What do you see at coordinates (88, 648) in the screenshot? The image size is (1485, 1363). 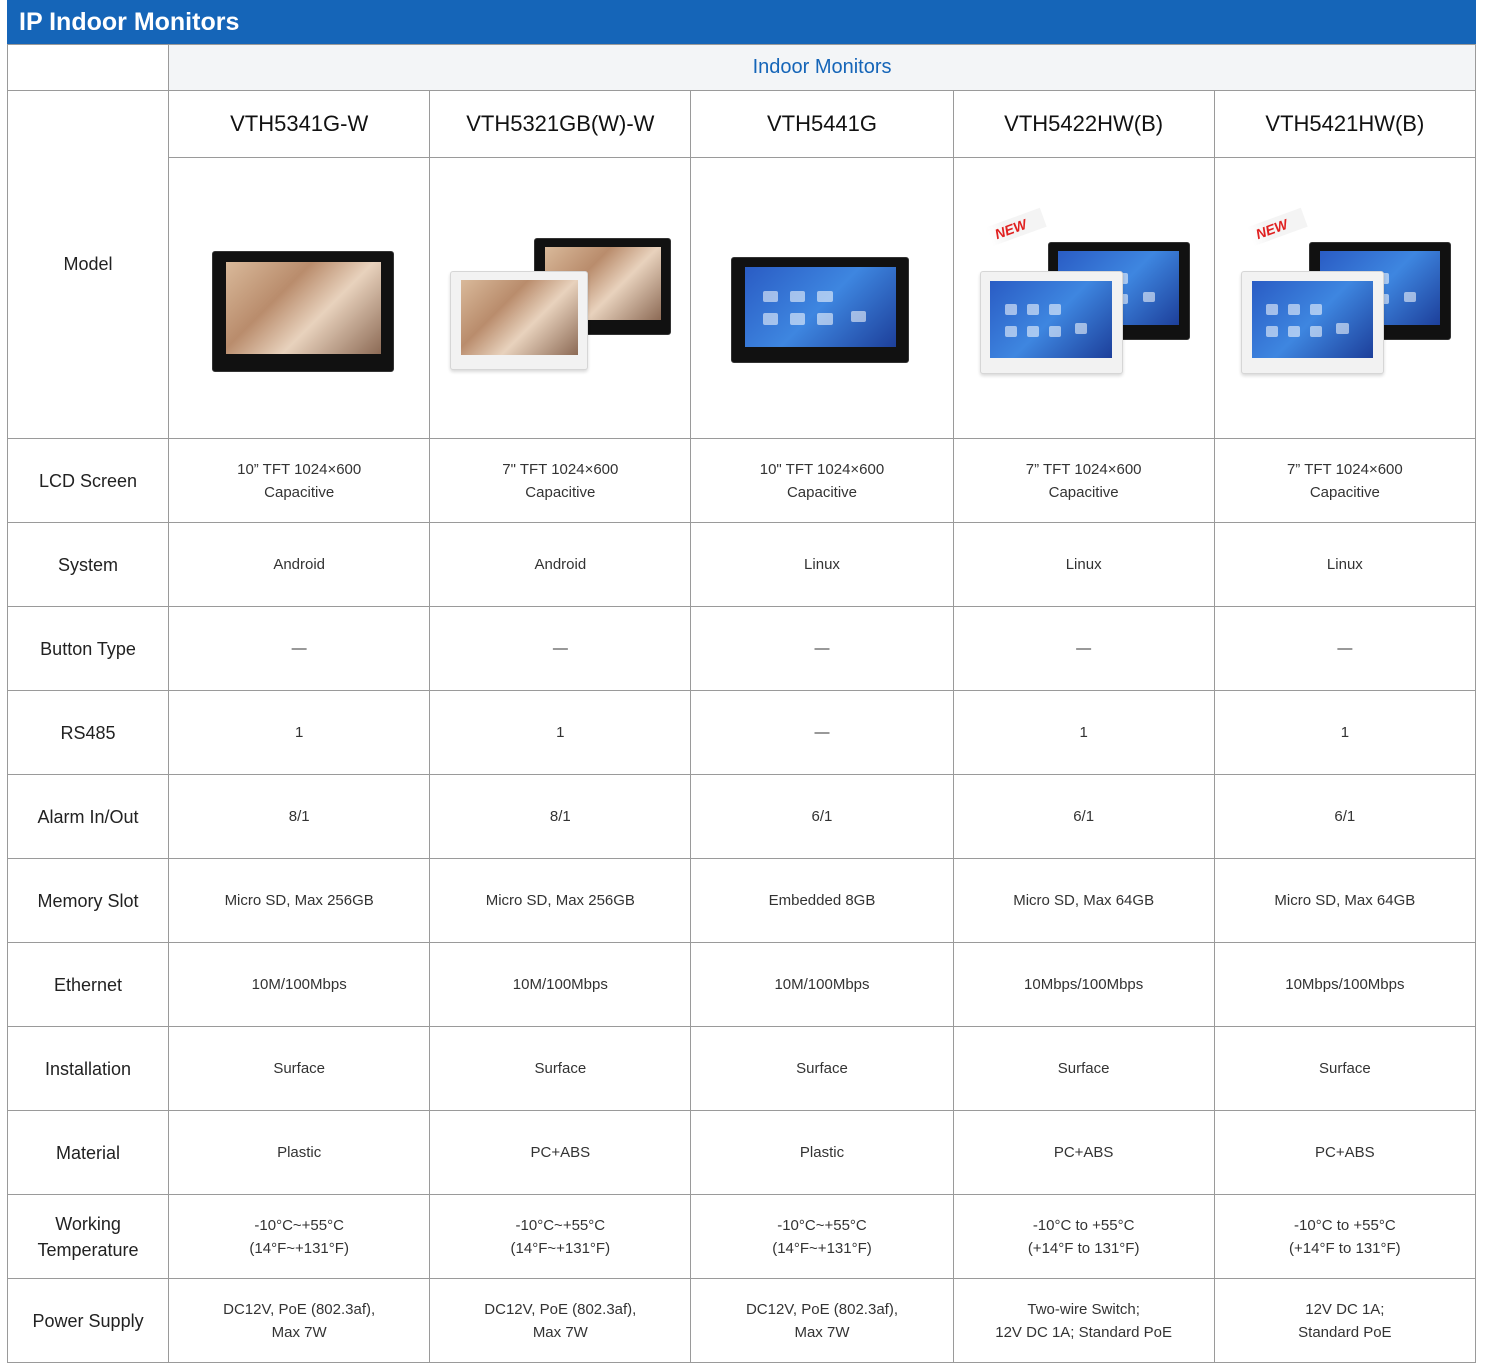 I see `spec-row-label: Button Type` at bounding box center [88, 648].